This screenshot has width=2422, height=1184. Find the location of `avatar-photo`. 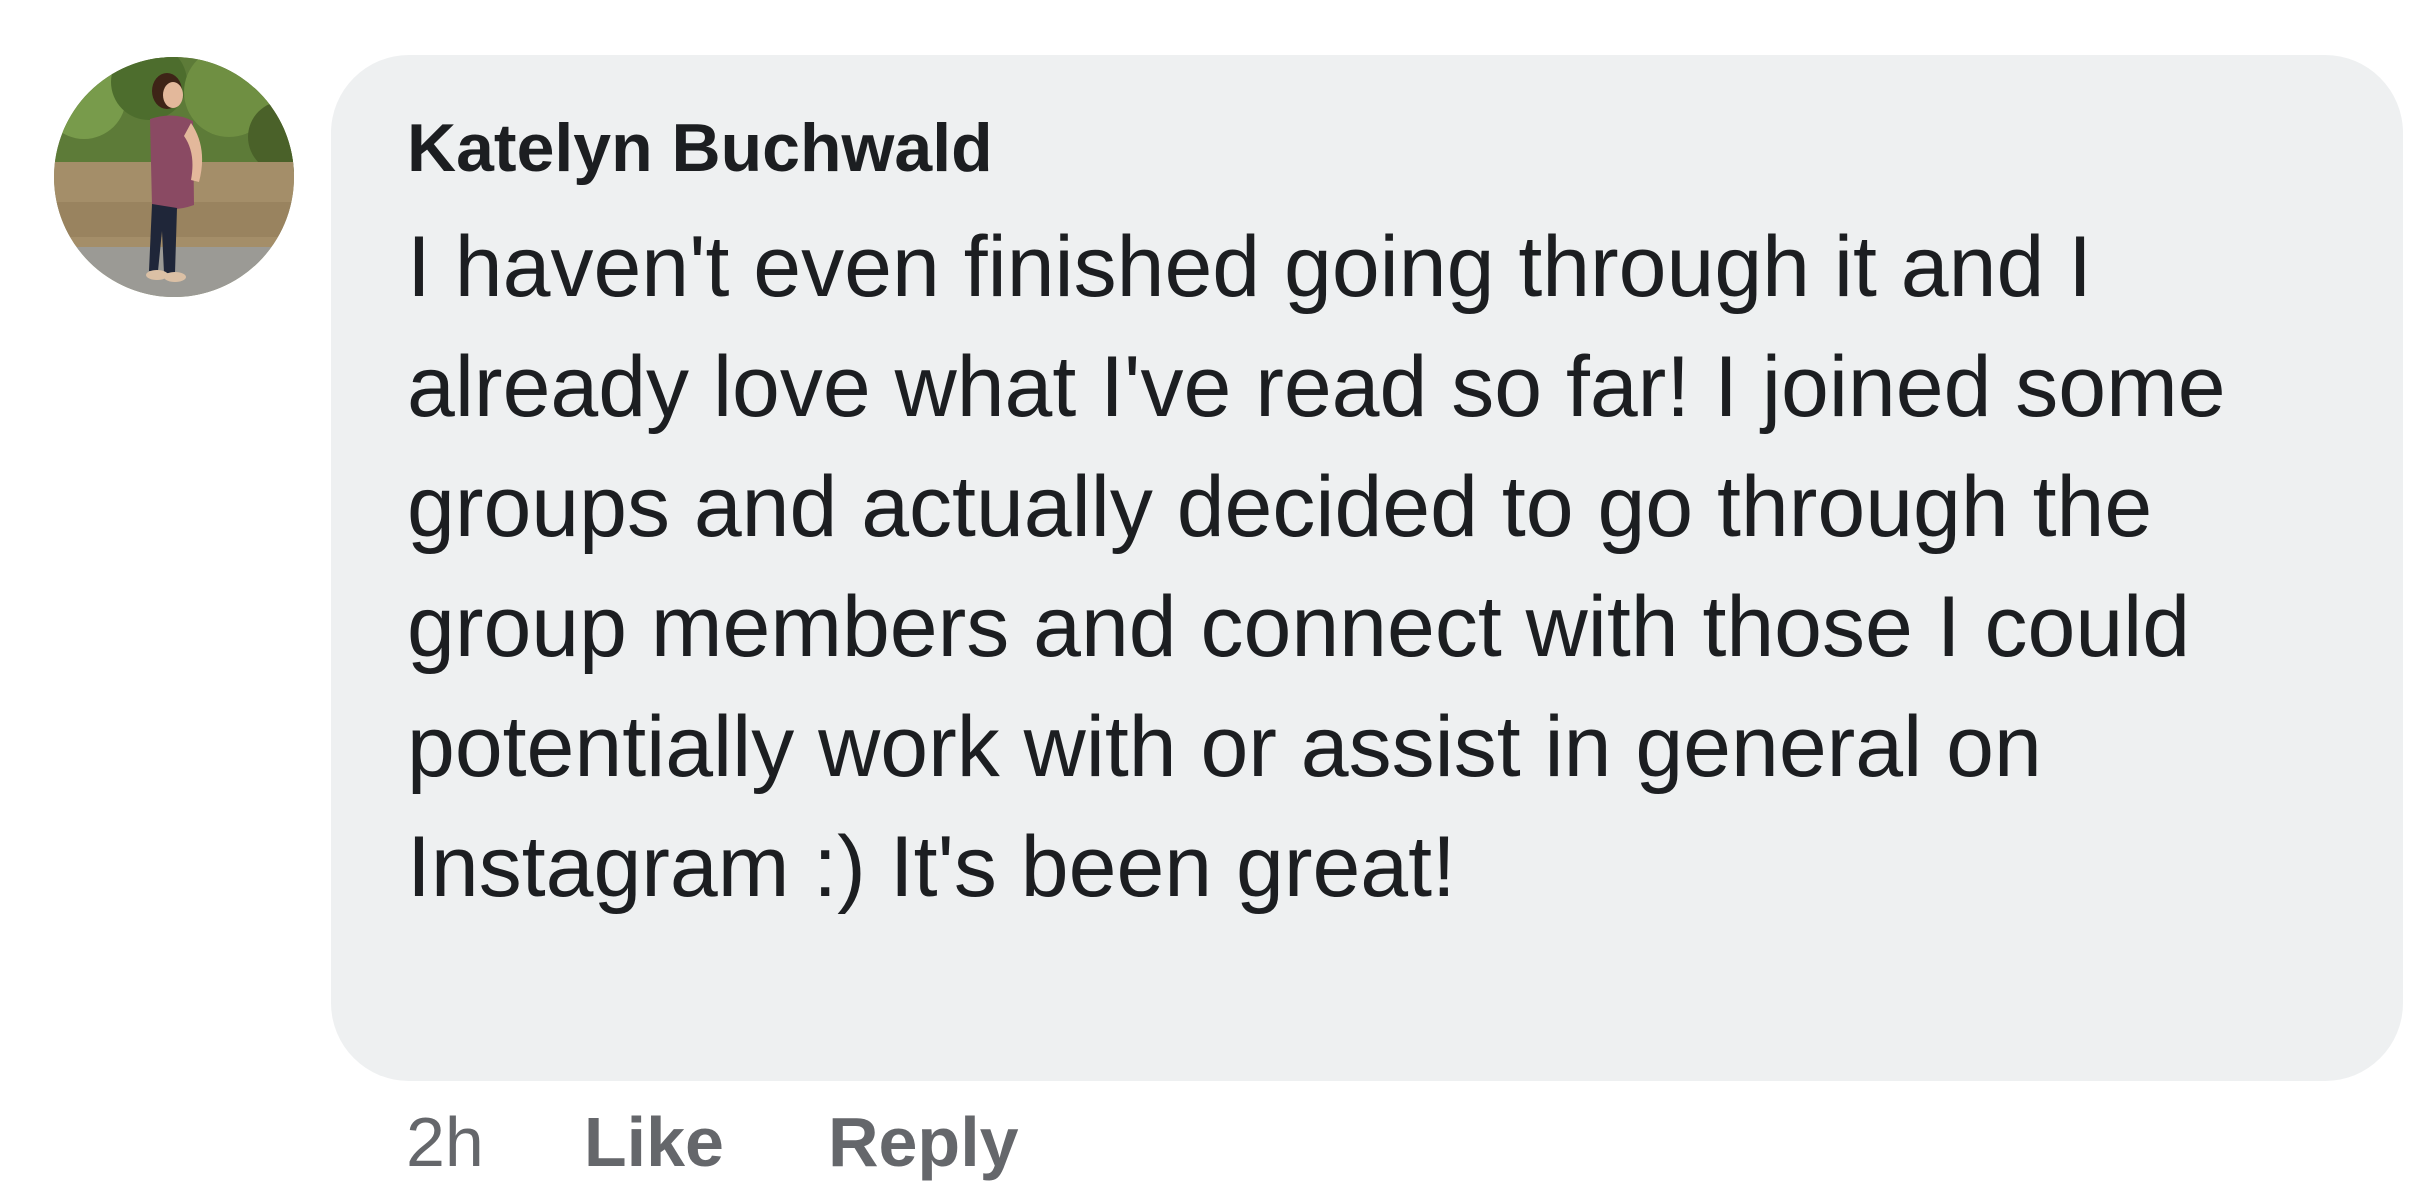

avatar-photo is located at coordinates (174, 177).